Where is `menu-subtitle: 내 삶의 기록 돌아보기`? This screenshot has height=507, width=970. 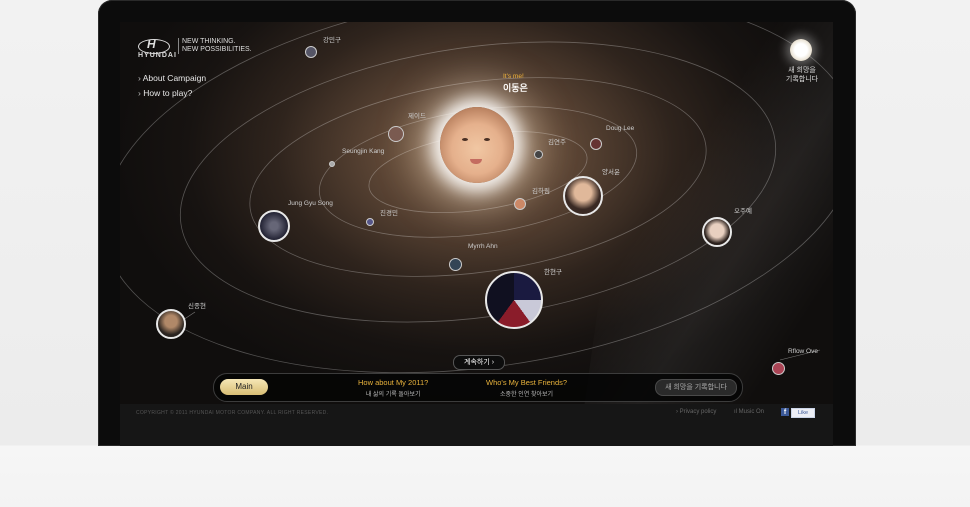
menu-subtitle: 내 삶의 기록 돌아보기 is located at coordinates (393, 395).